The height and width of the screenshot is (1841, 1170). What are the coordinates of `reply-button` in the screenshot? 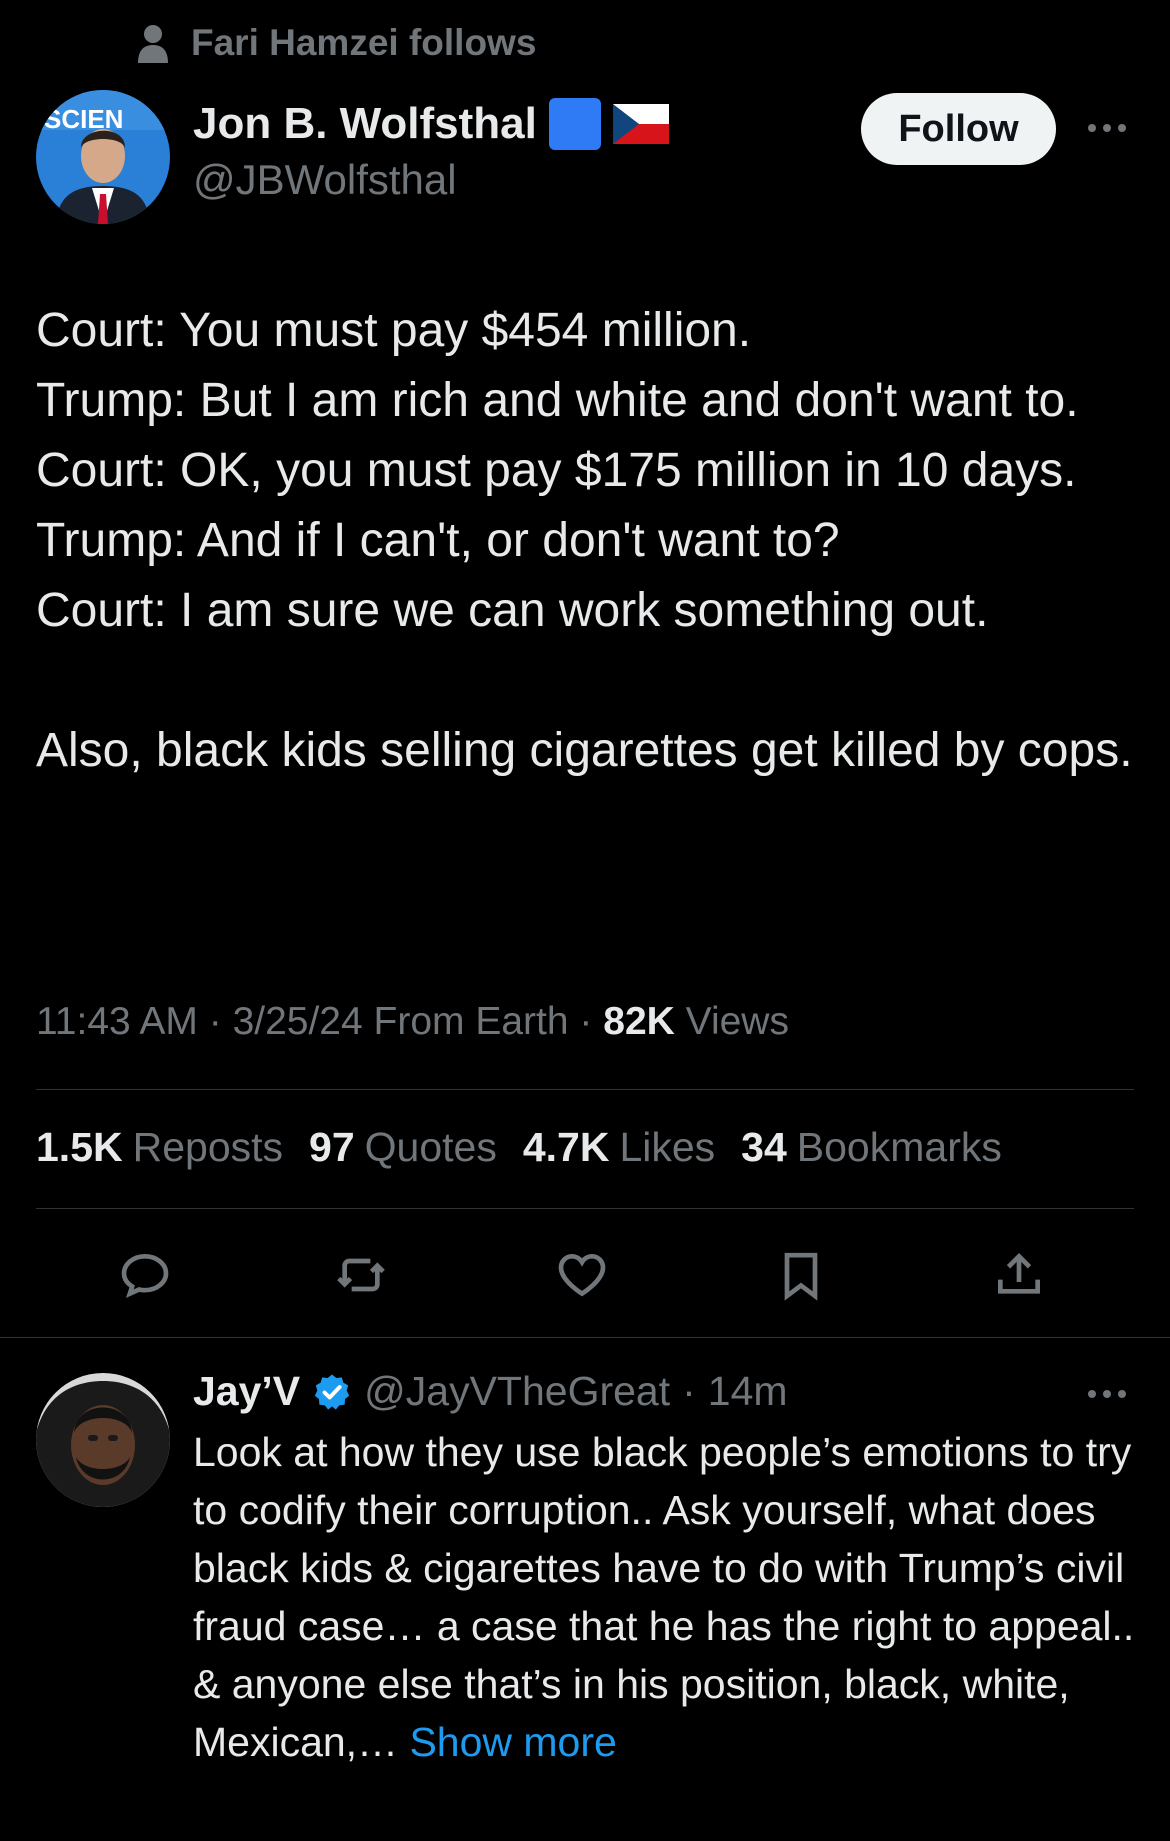 It's located at (145, 1275).